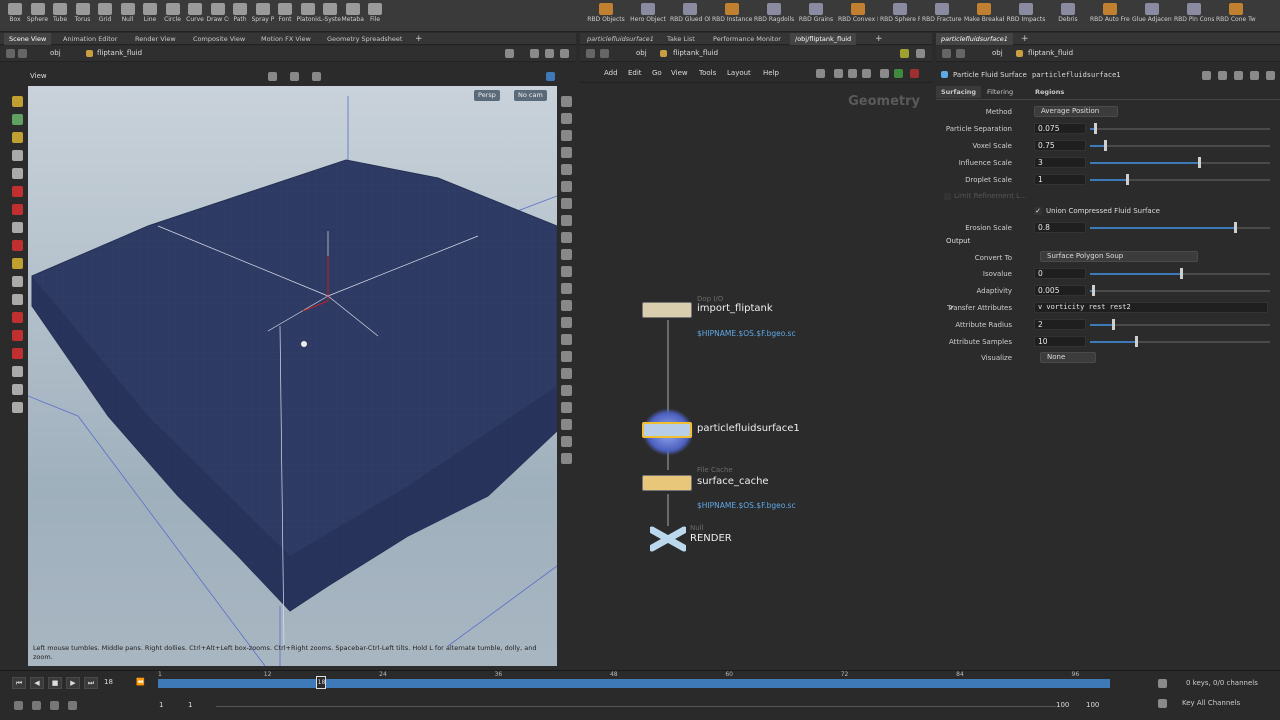 This screenshot has width=1280, height=720. I want to click on tab-performance-monitor: Performance Monitor, so click(747, 39).